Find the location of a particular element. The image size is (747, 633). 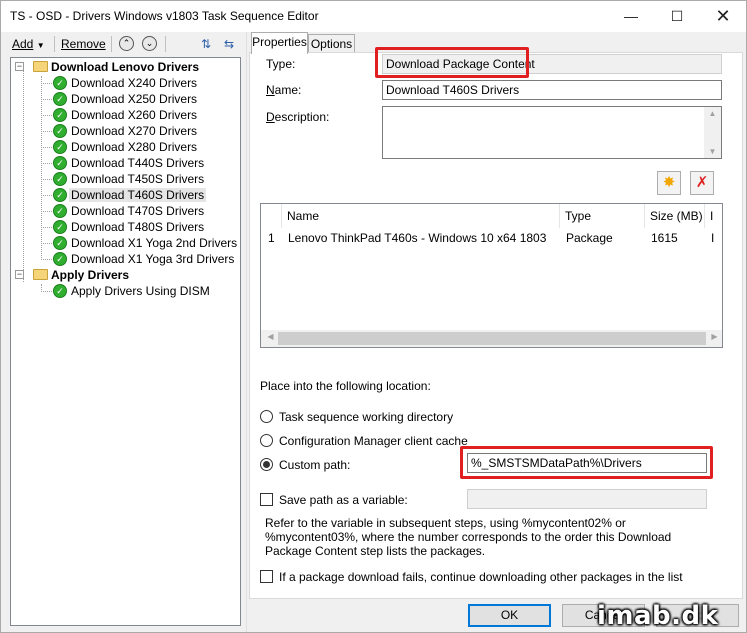

tree-item-label: Download T440S Drivers is located at coordinates (138, 163).